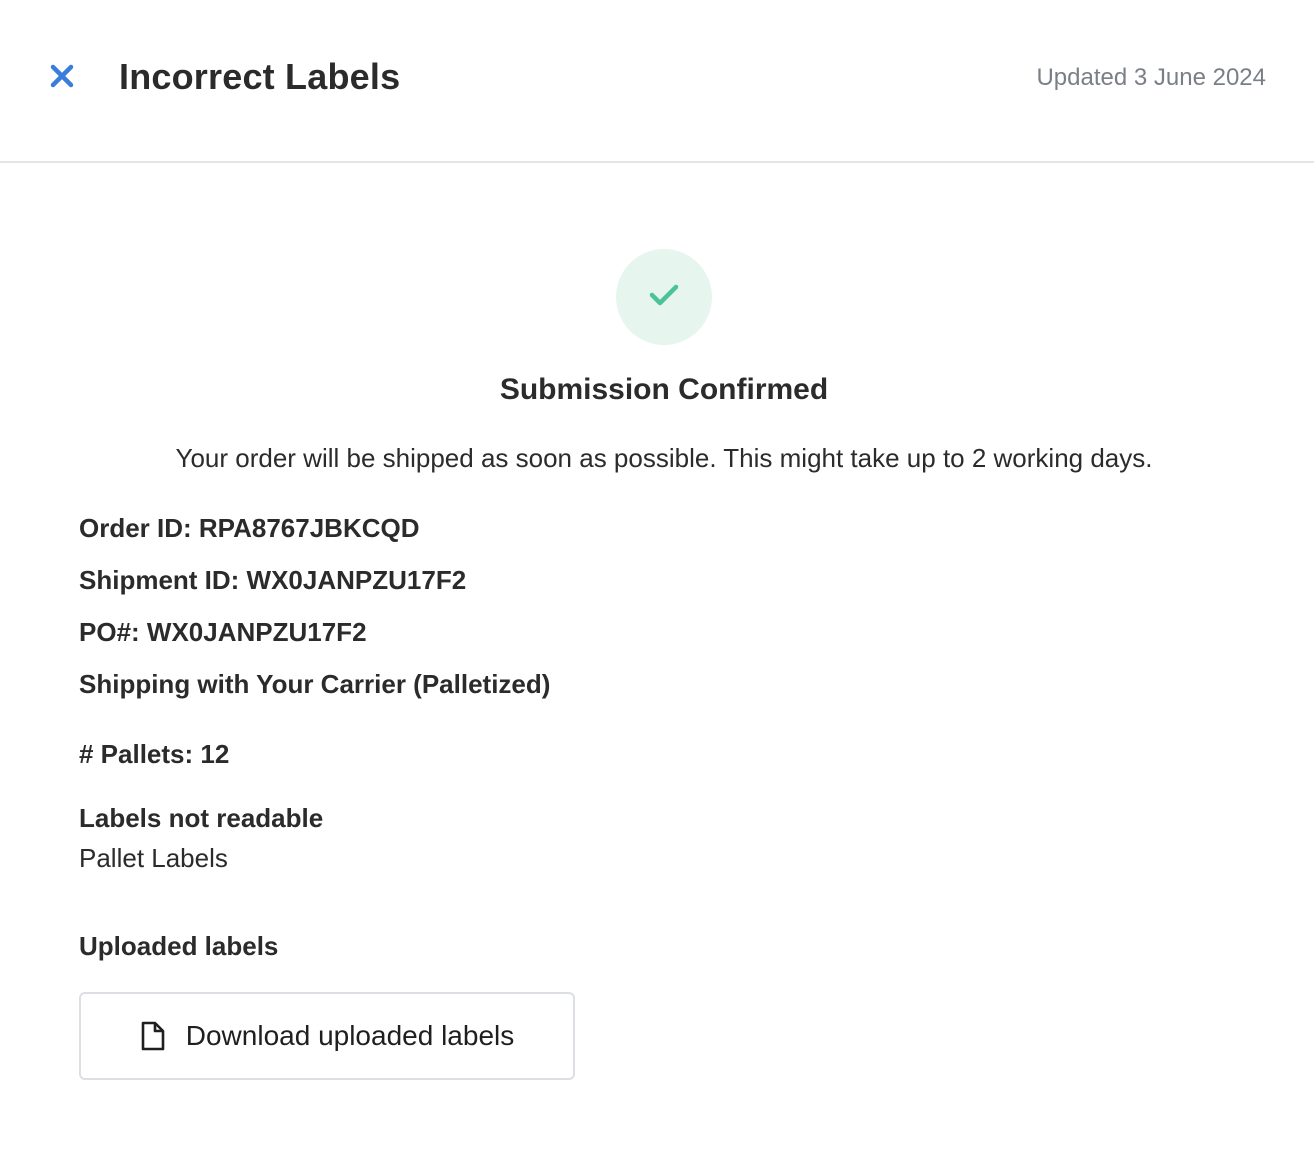  I want to click on issue-value: Pallet Labels, so click(153, 858).